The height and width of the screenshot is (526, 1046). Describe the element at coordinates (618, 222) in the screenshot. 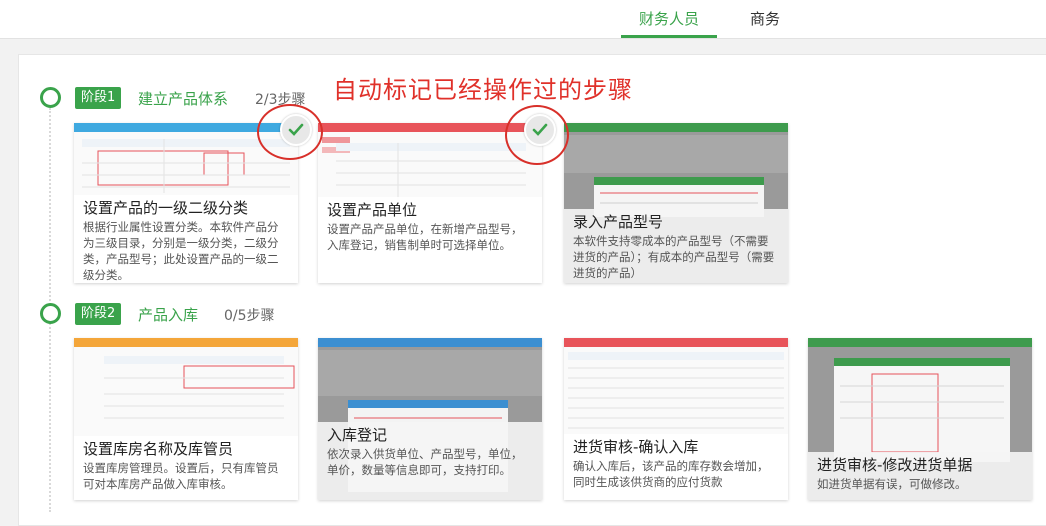

I see `card-title: 录入产品型号` at that location.